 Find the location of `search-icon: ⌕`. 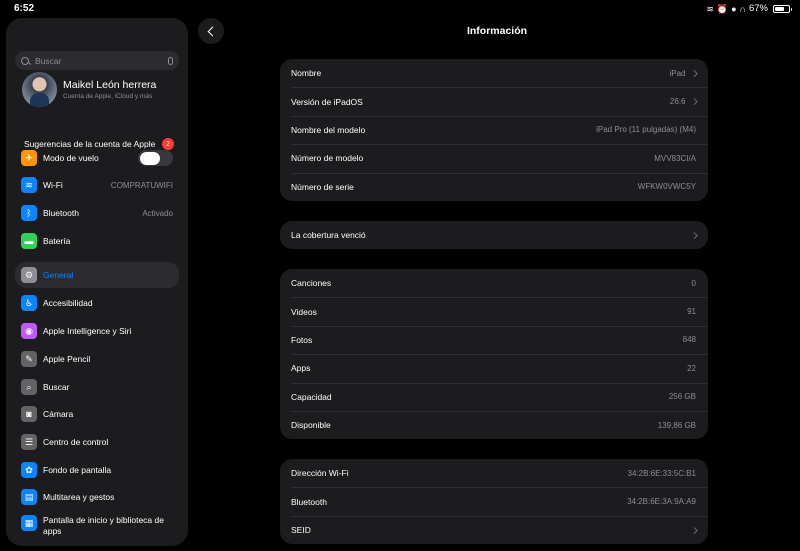

search-icon: ⌕ is located at coordinates (29, 387).